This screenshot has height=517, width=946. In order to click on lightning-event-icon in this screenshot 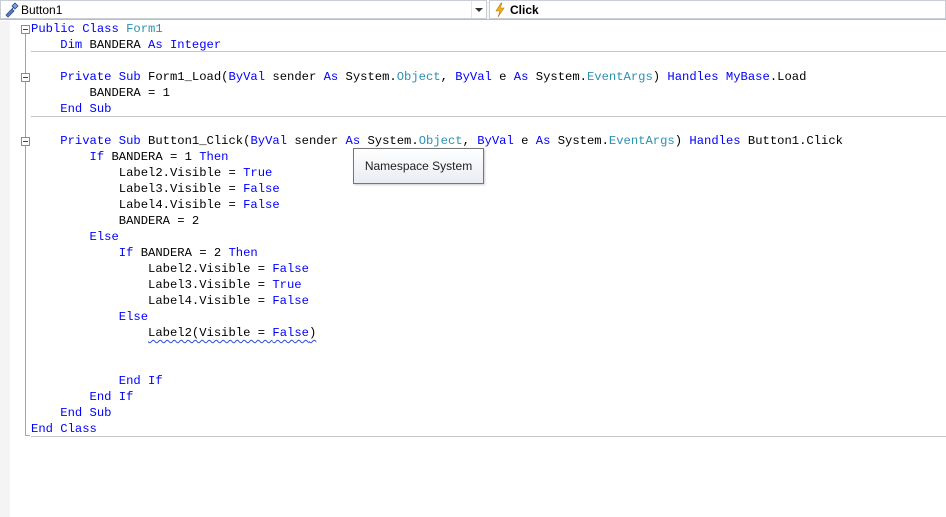, I will do `click(500, 10)`.